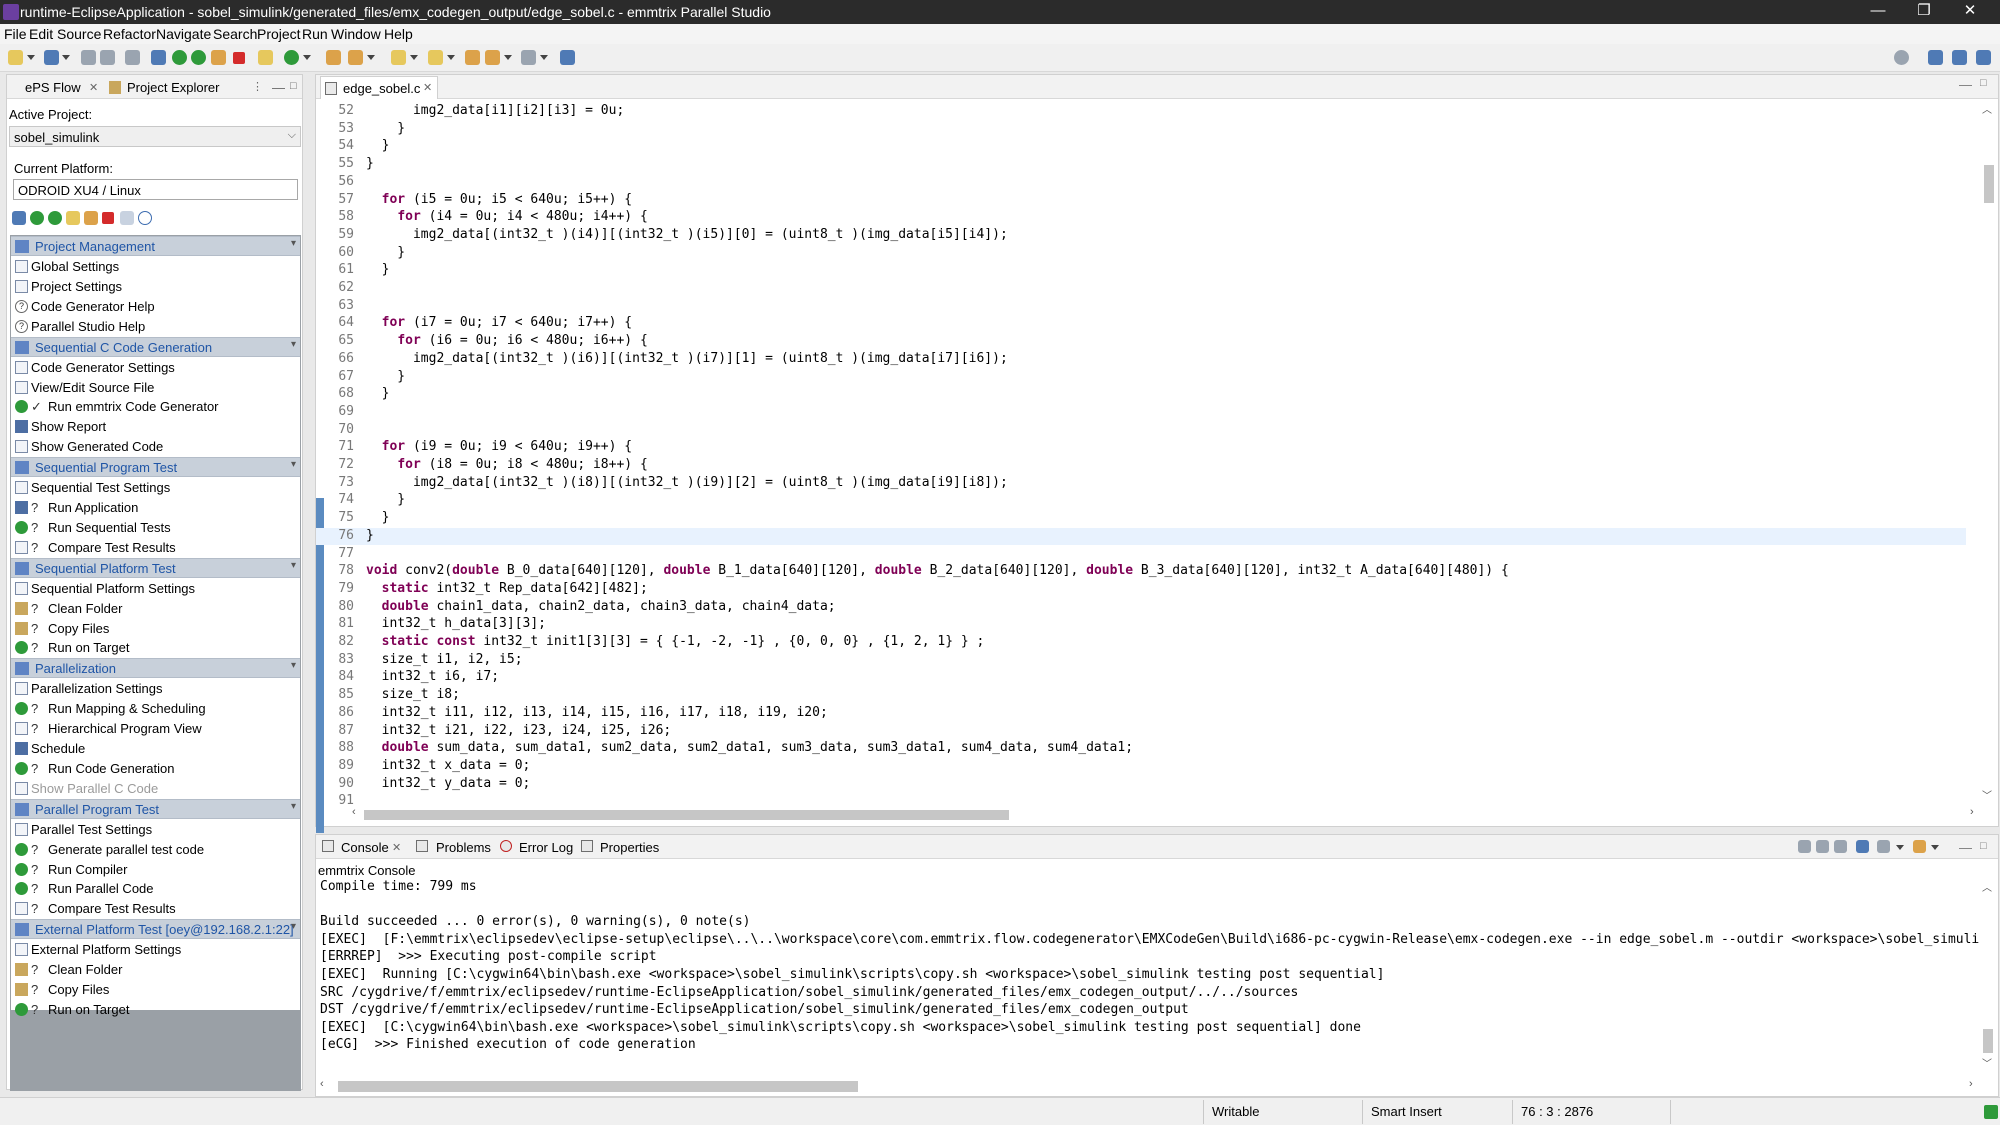 This screenshot has width=2000, height=1125. I want to click on minimize-editor-icon: —, so click(1965, 84).